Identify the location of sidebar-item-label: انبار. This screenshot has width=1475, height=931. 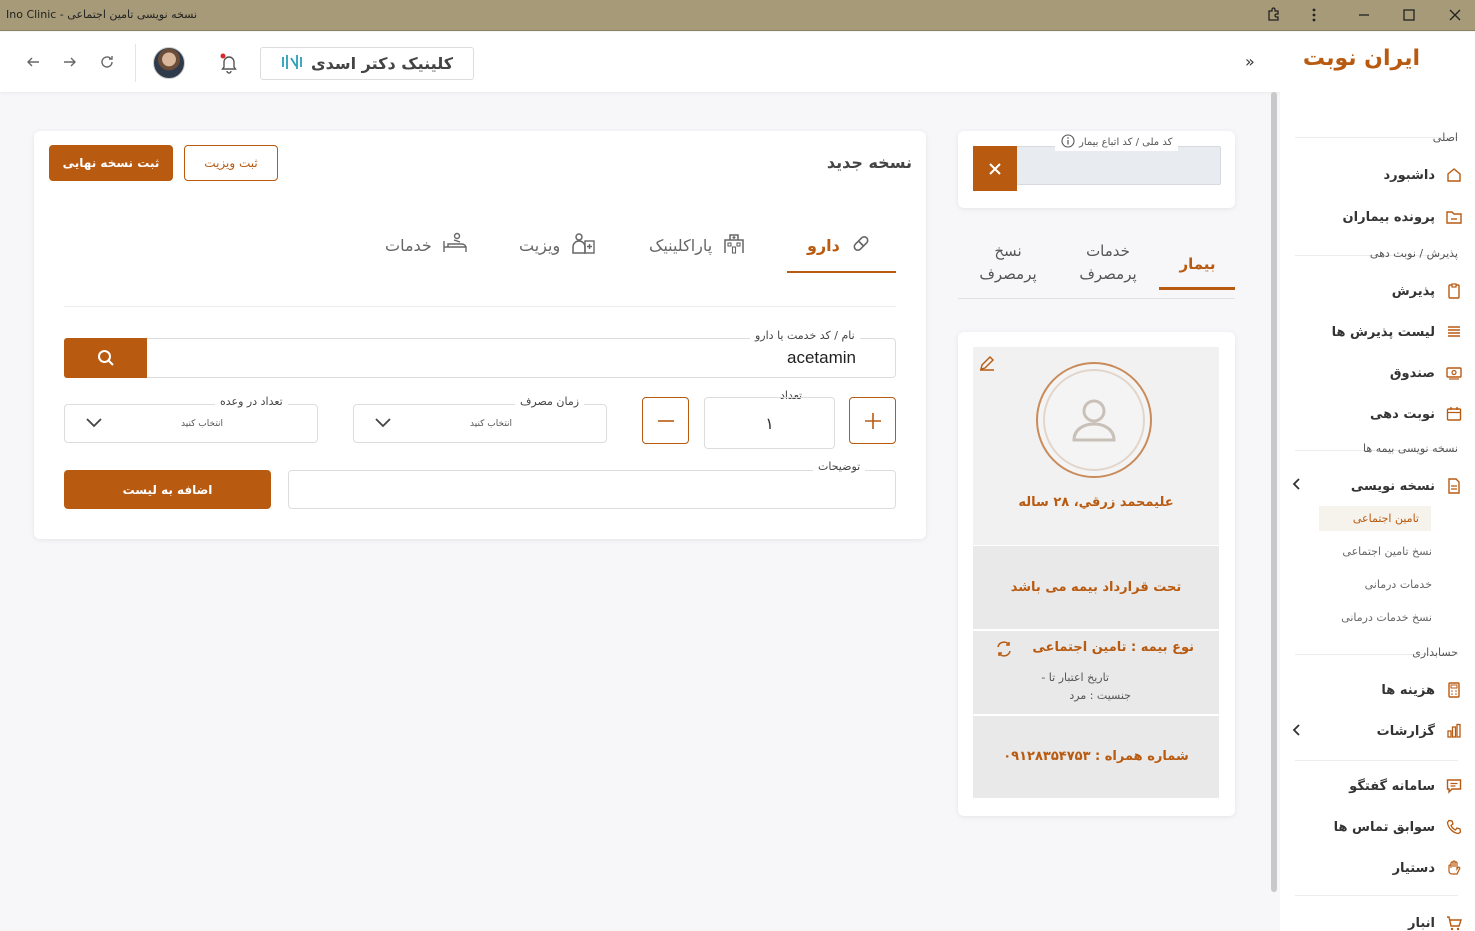
(1421, 923).